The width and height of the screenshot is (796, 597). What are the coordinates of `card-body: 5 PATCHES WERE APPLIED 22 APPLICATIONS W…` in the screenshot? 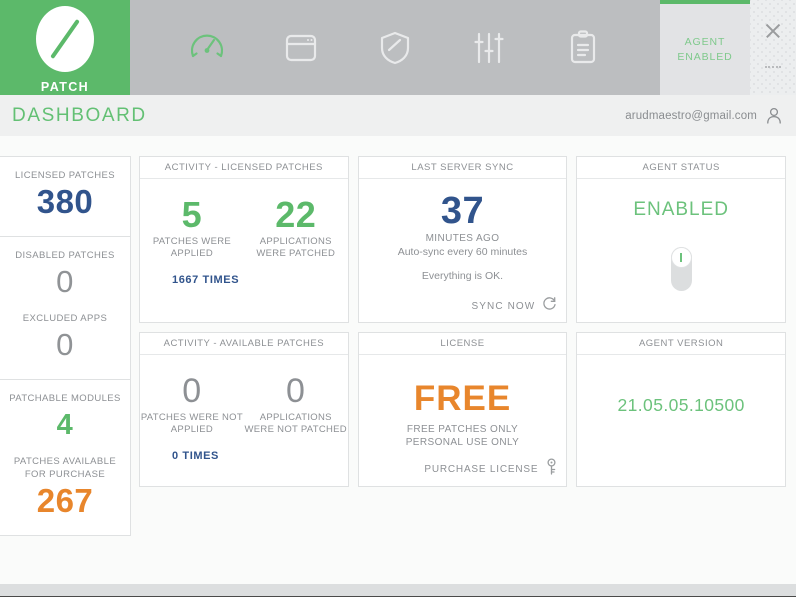 It's located at (244, 250).